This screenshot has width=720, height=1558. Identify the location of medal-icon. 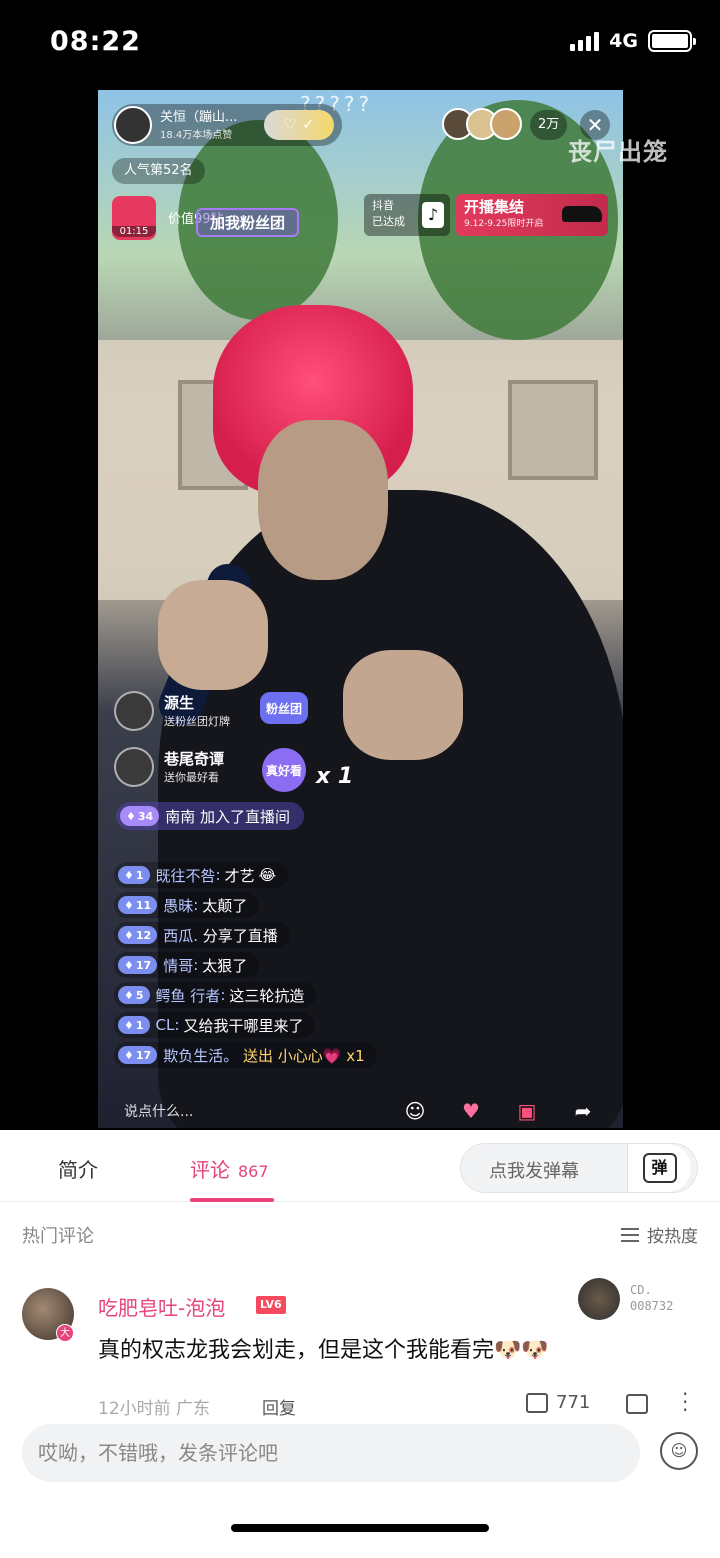
(599, 1299).